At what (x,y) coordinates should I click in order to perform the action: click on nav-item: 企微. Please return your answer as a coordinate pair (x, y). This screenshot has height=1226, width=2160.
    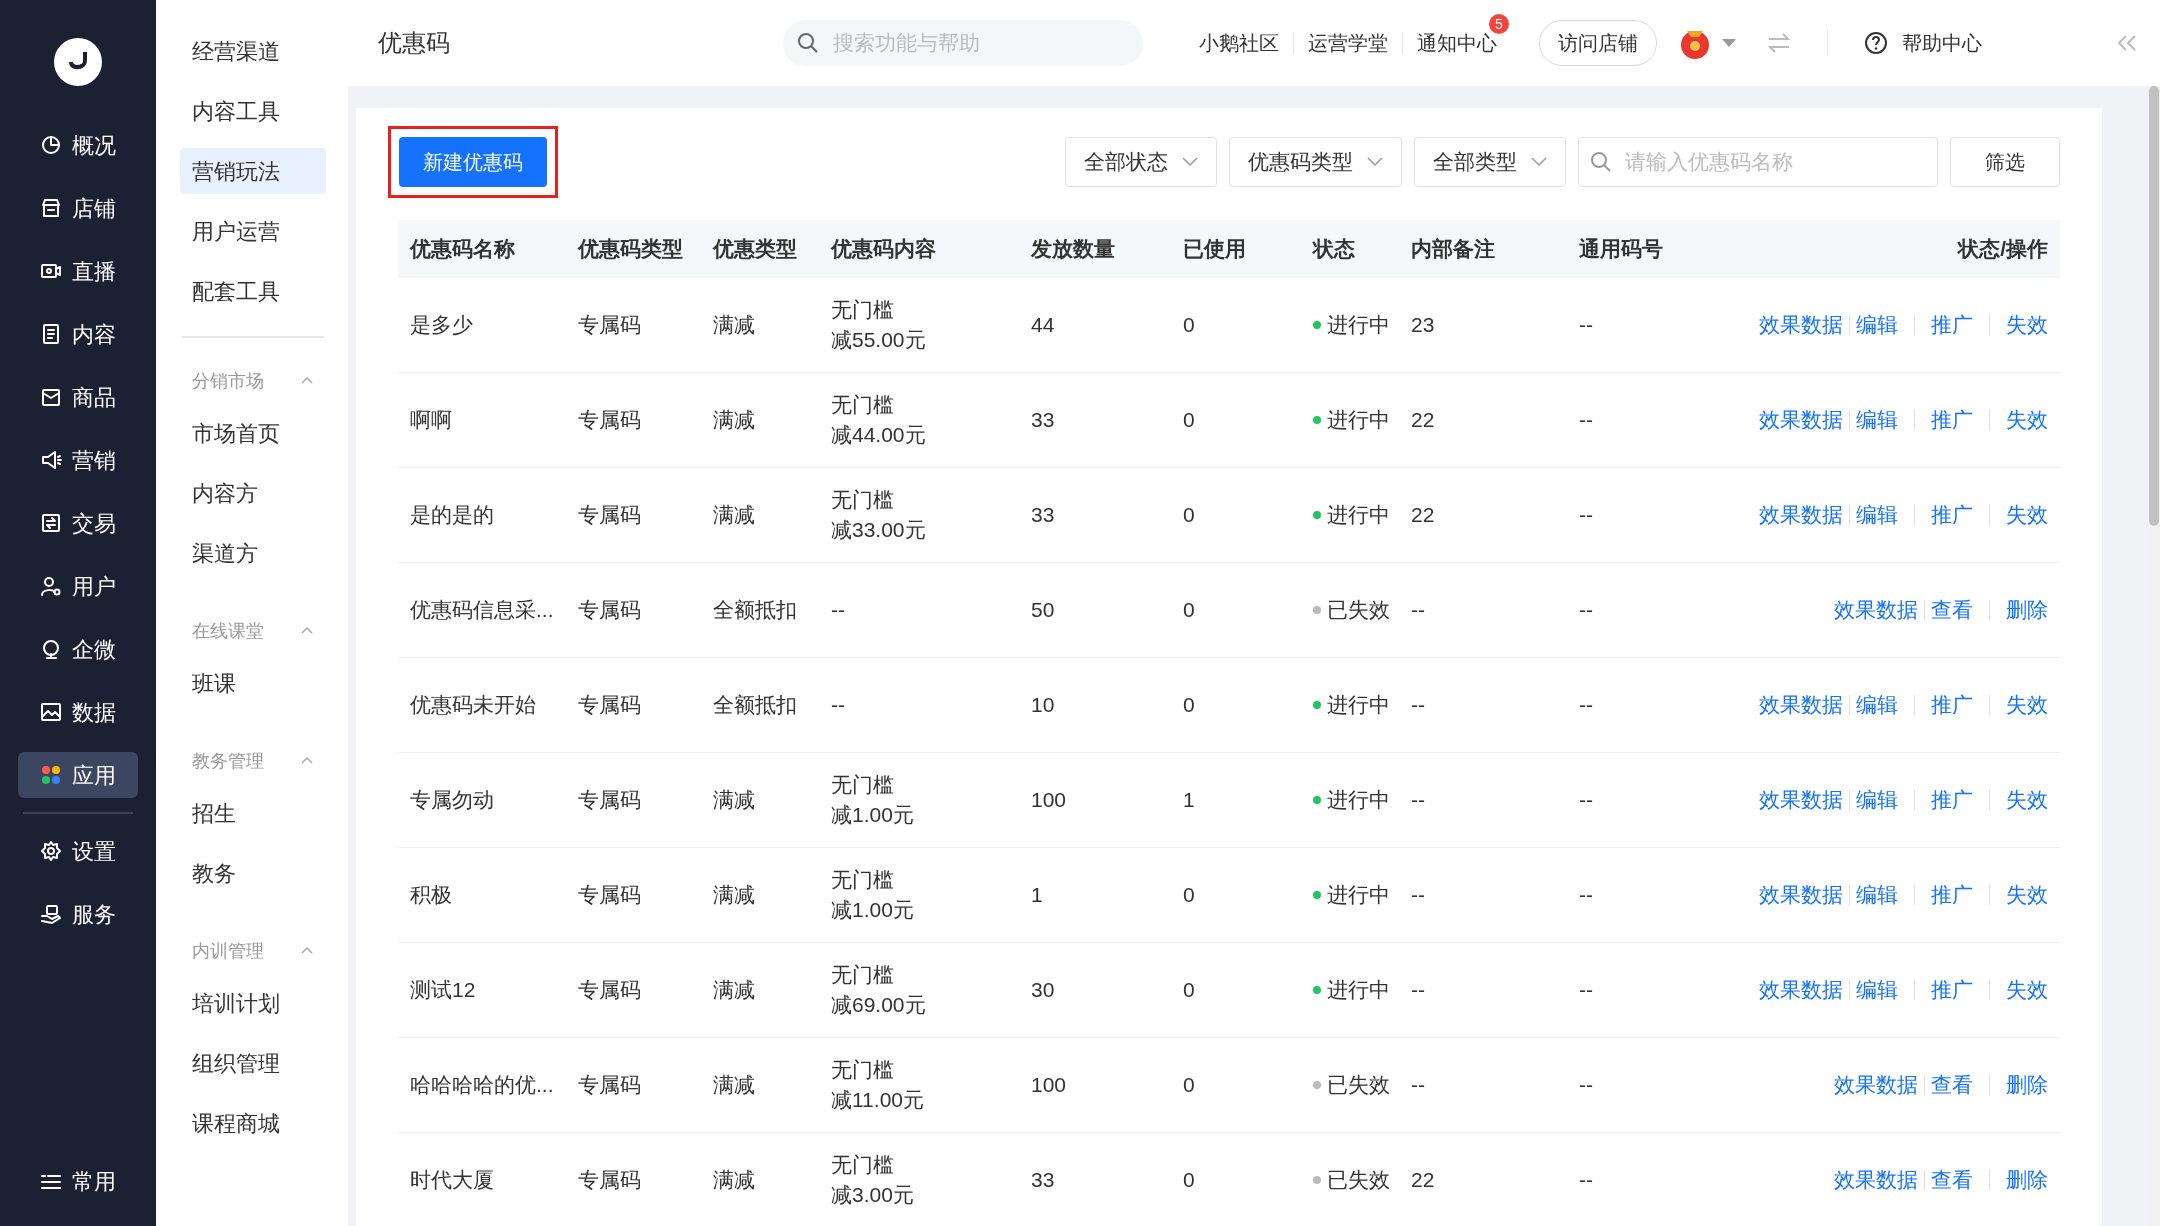
    Looking at the image, I should click on (78, 649).